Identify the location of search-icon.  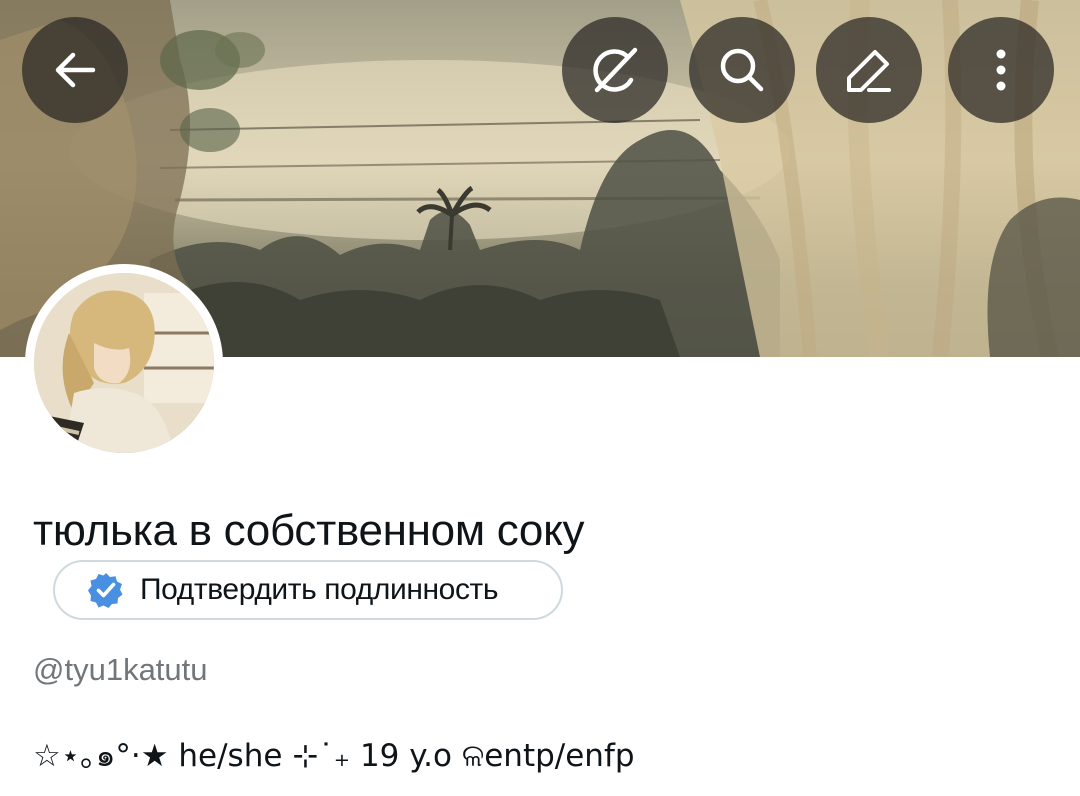
(742, 70).